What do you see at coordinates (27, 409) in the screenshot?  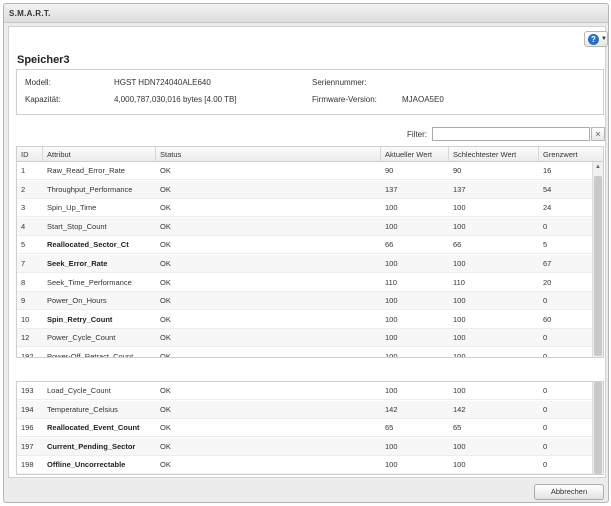 I see `cell-id: 194` at bounding box center [27, 409].